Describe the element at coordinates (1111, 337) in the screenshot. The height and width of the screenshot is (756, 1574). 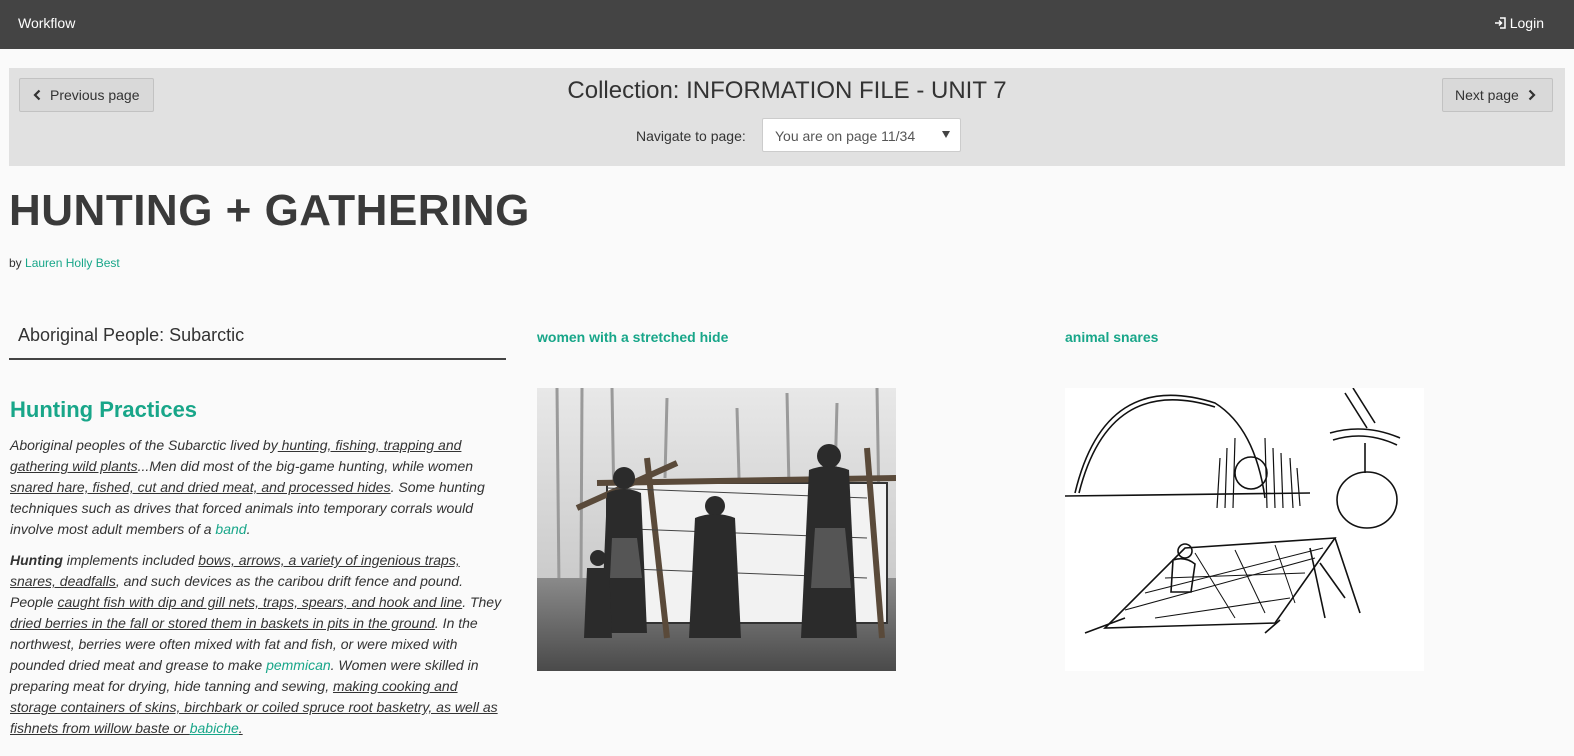
I see `image-title-link: animal snares` at that location.